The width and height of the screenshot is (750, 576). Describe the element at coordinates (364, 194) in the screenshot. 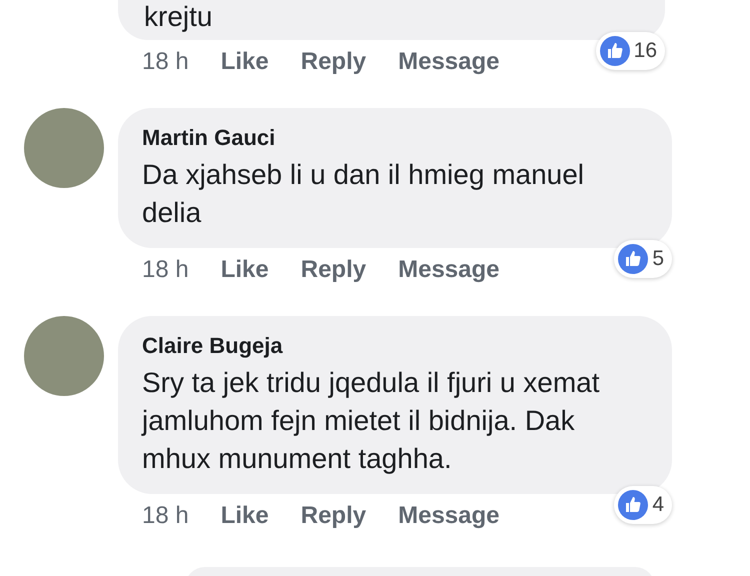

I see `comment-text: Da xjahseb li u dan il hmieg manuel delia` at that location.